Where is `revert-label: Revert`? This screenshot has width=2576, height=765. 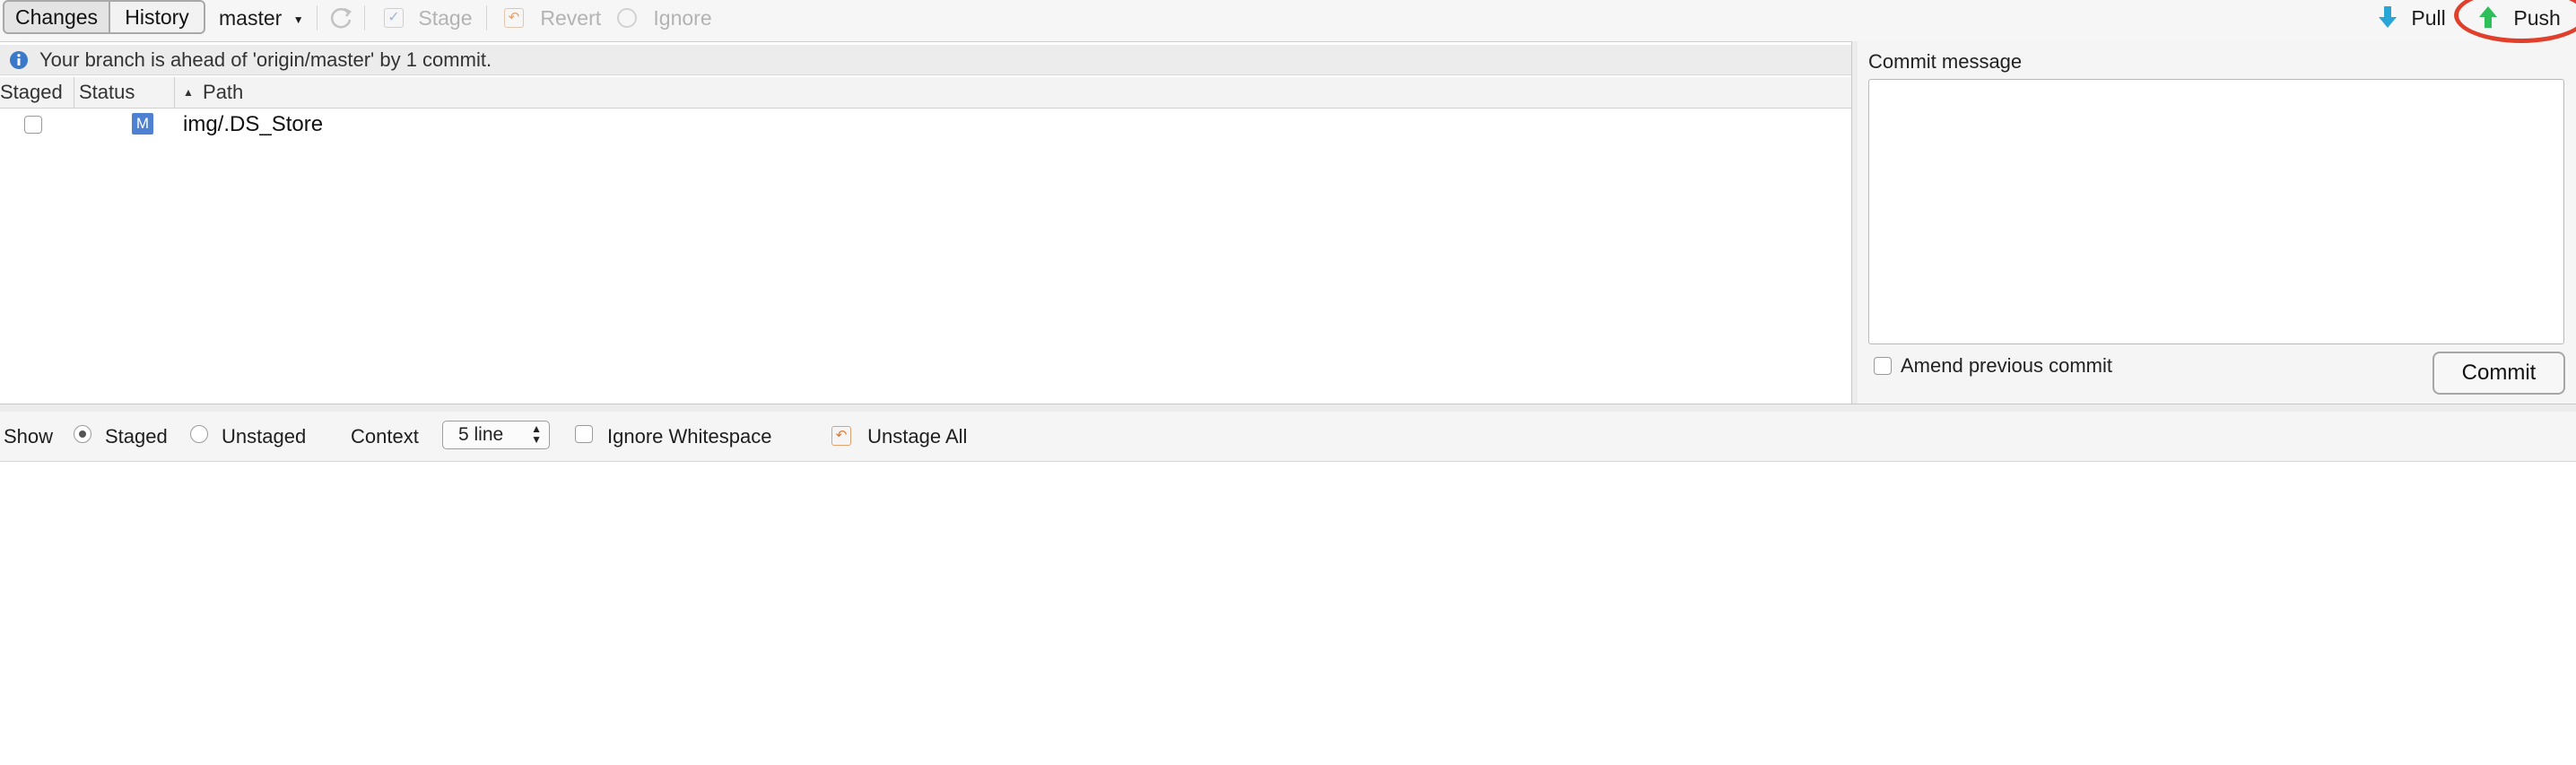
revert-label: Revert is located at coordinates (571, 18).